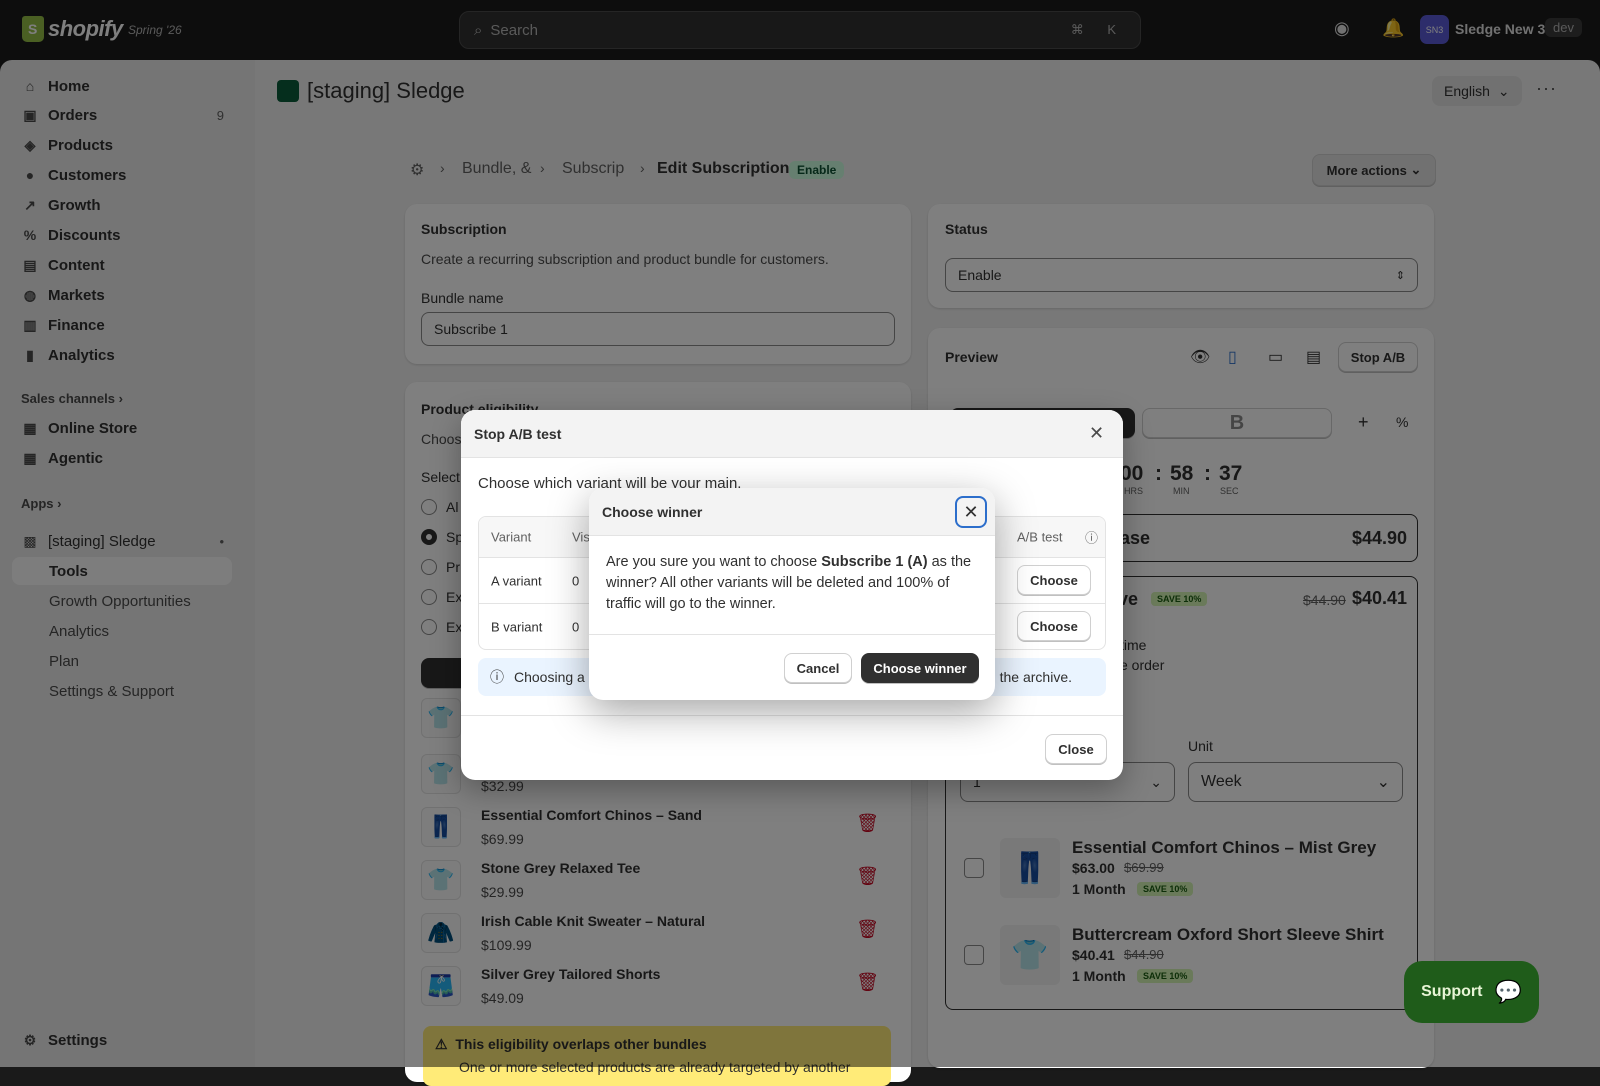 The width and height of the screenshot is (1600, 1086). I want to click on support-button: Support 💬, so click(1471, 992).